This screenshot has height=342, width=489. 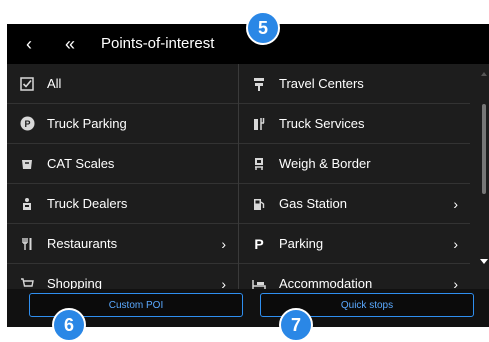 I want to click on poi-item-label: All, so click(x=54, y=83).